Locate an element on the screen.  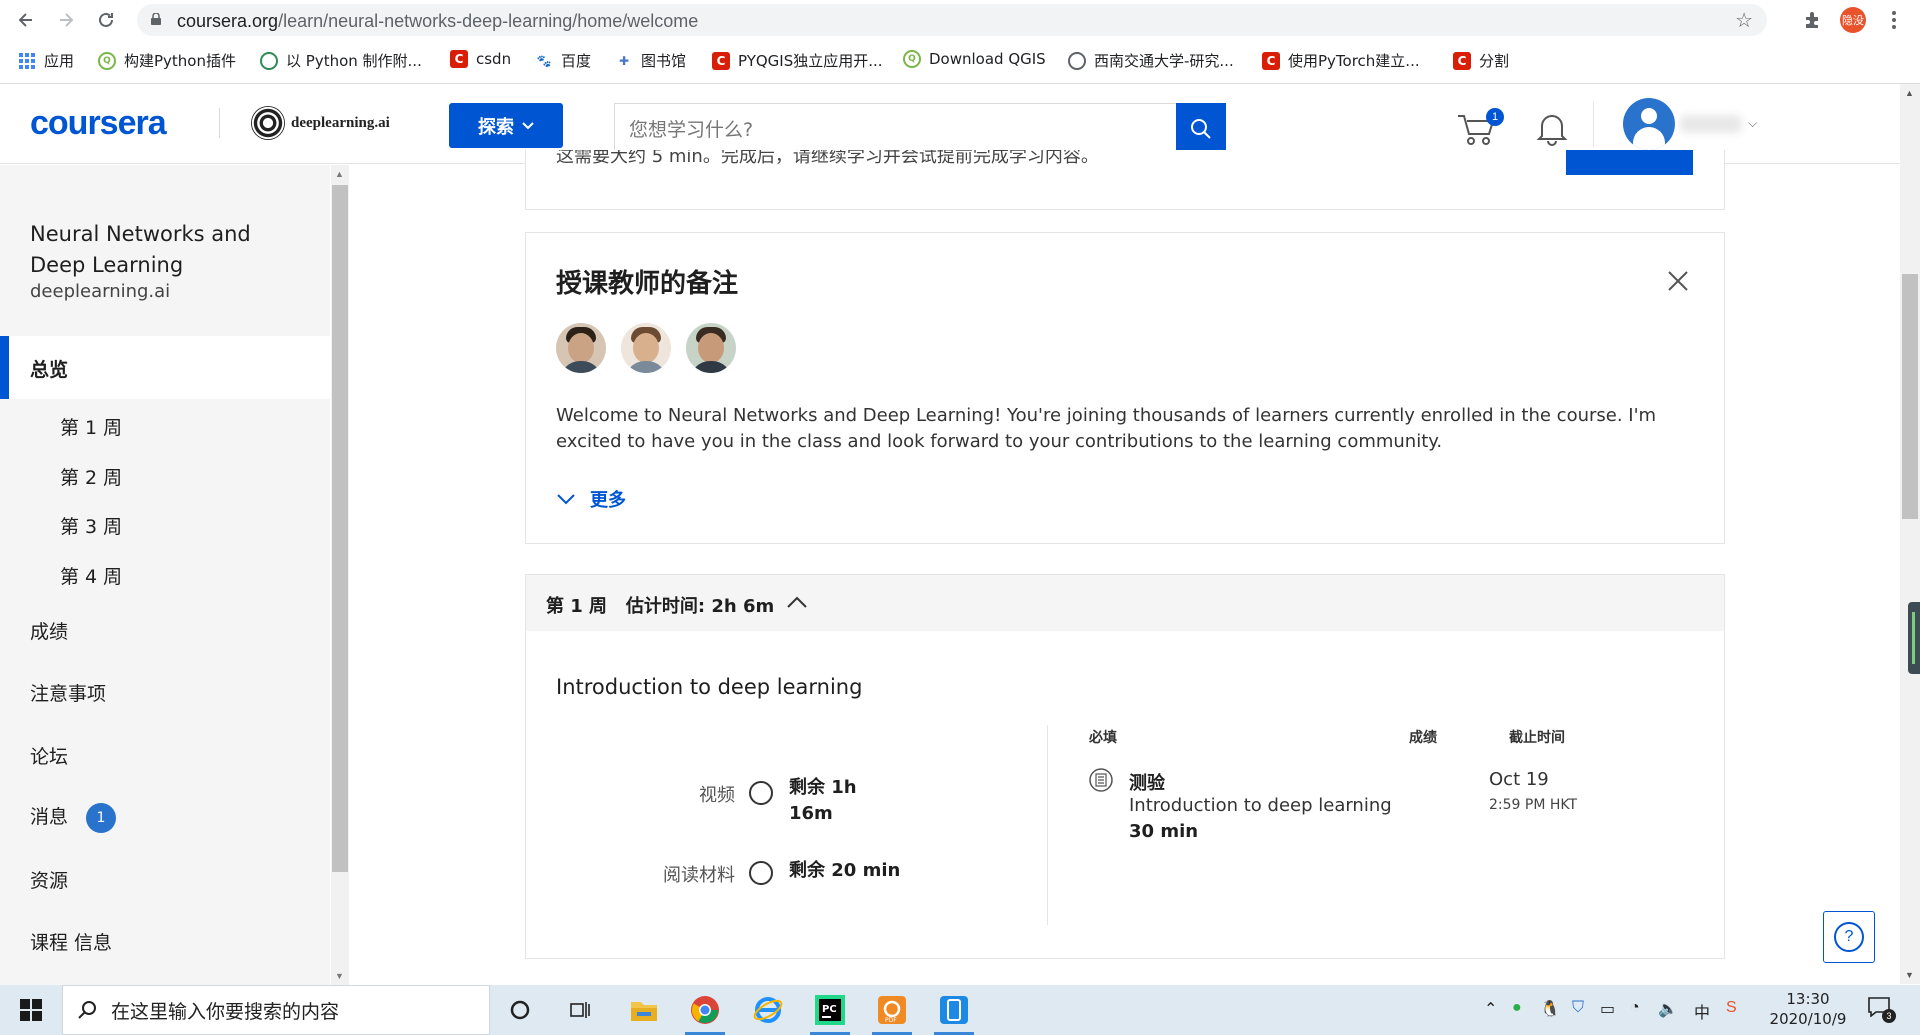
taskbar-search-input: 在这里输入你要搜索的内容 is located at coordinates (276, 1010).